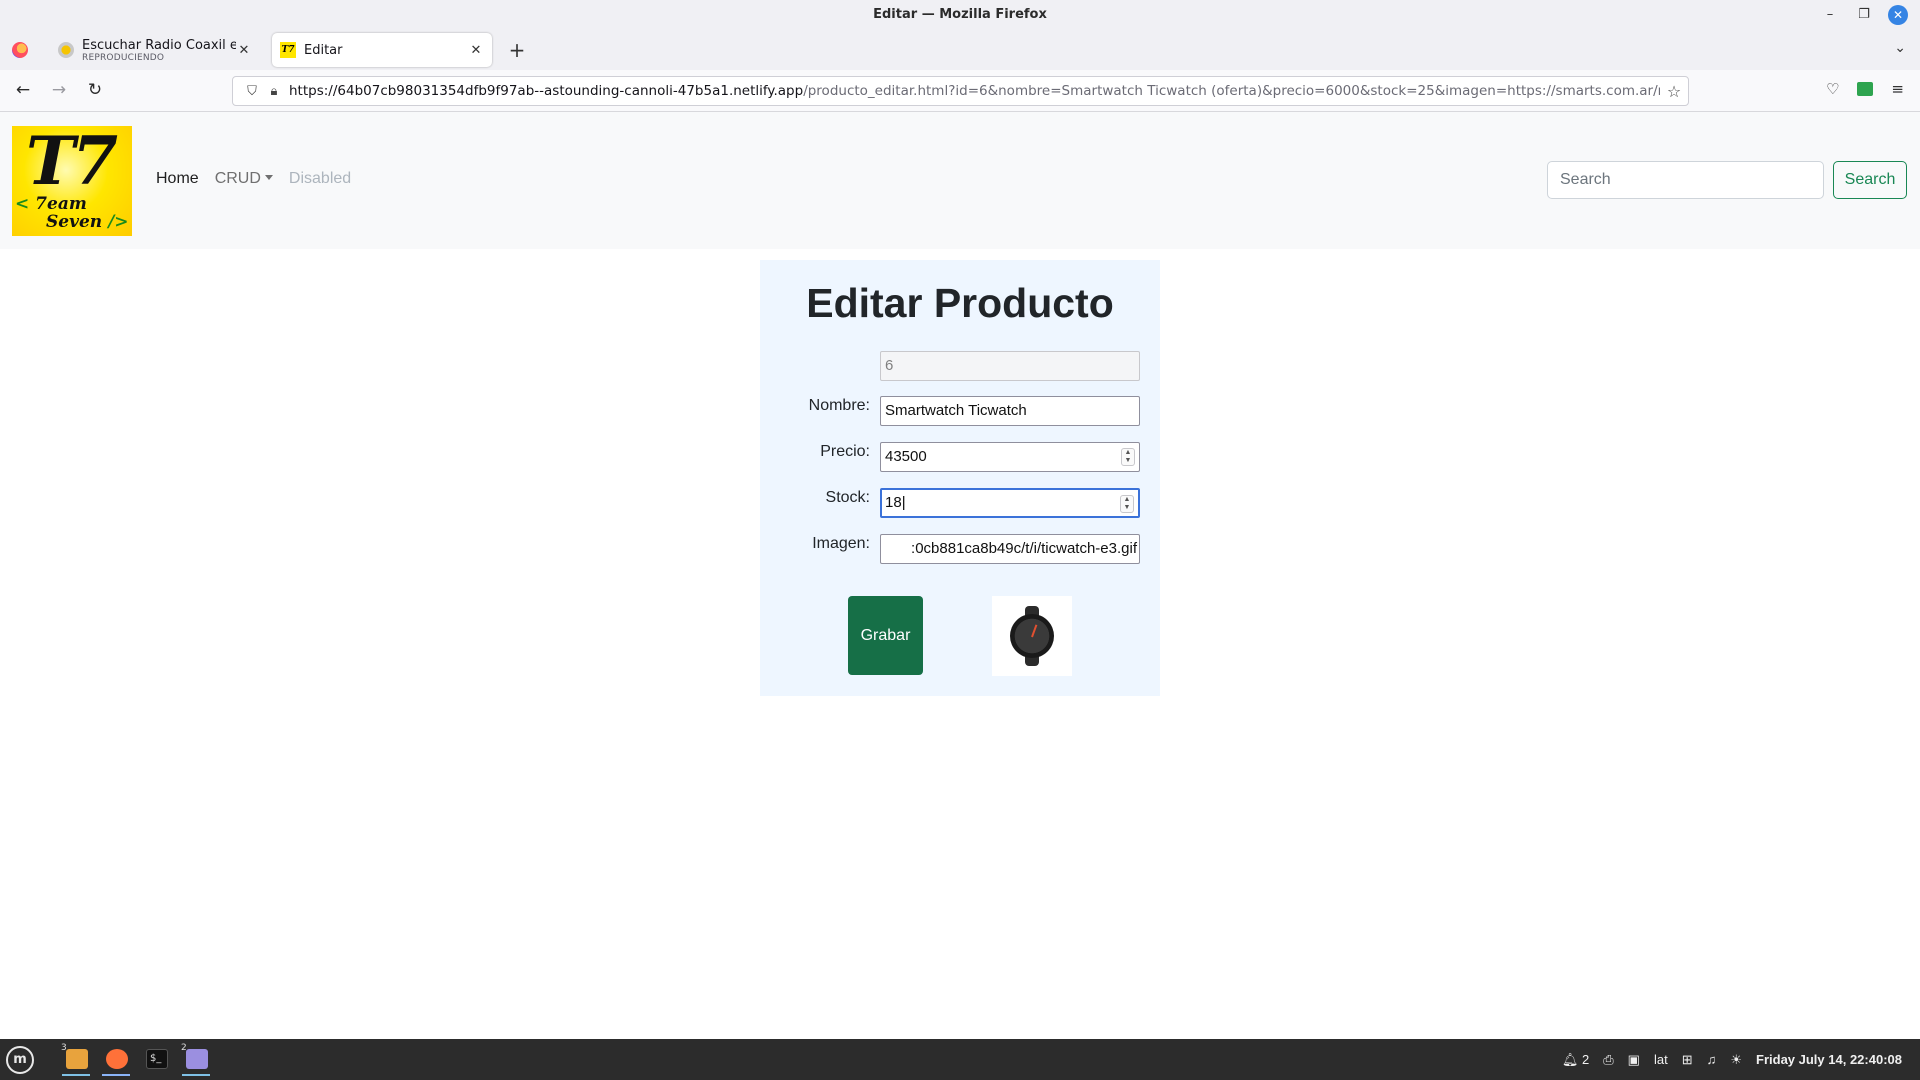 This screenshot has height=1080, width=1920. I want to click on tracking-shield-icon: ⛉, so click(252, 91).